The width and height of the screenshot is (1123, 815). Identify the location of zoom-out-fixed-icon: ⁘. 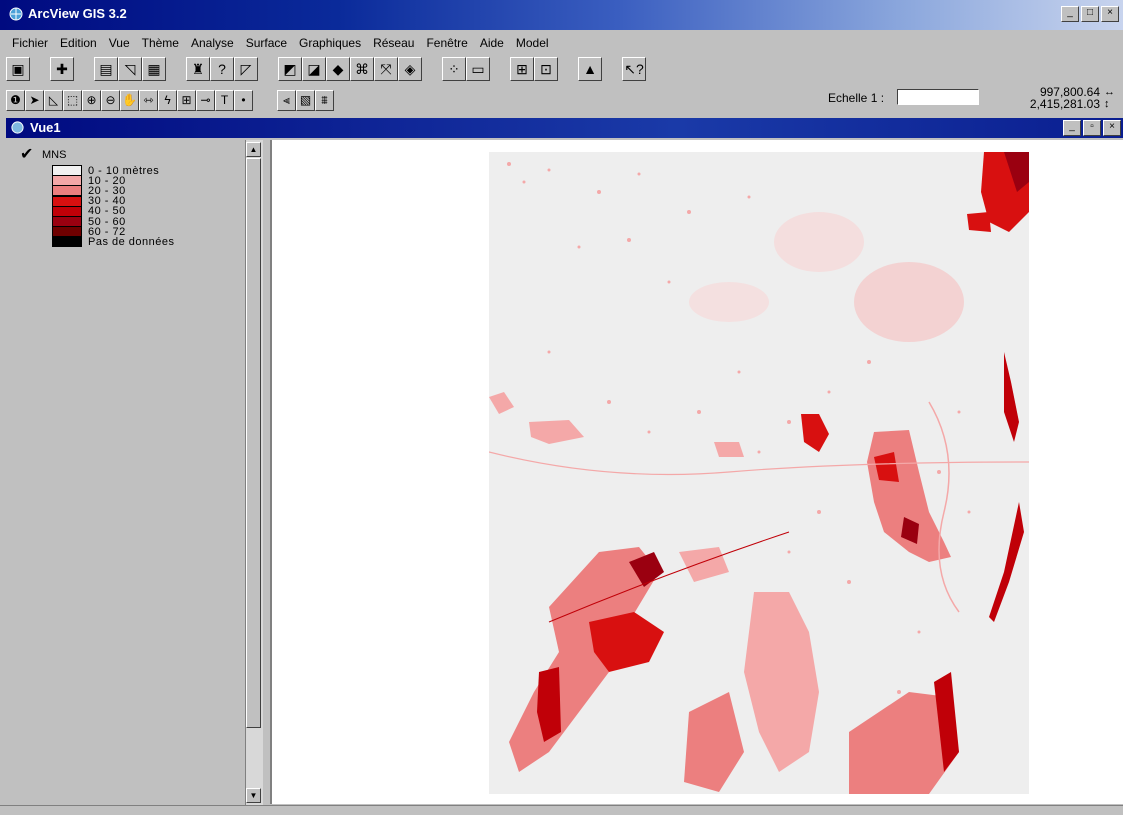
(454, 69).